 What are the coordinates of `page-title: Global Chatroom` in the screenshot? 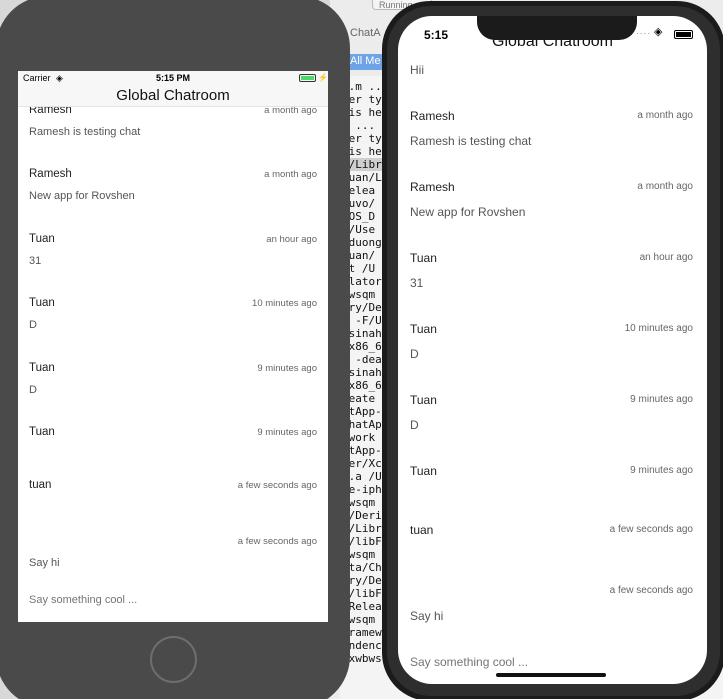 It's located at (173, 96).